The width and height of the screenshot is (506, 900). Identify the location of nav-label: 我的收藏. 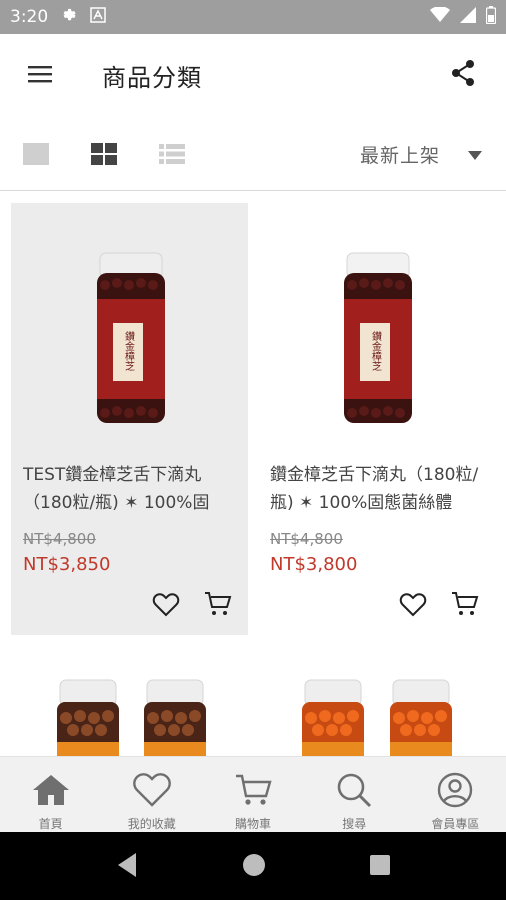
(151, 824).